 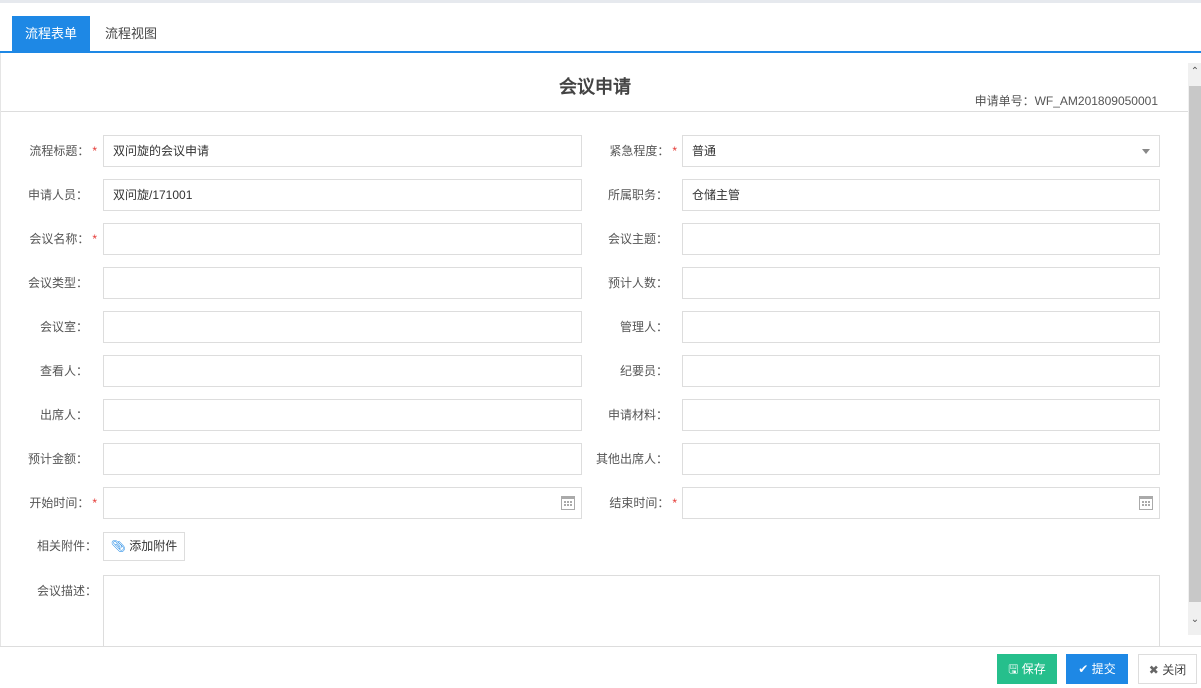 What do you see at coordinates (1195, 619) in the screenshot?
I see `scroll-down-icon: ⌄` at bounding box center [1195, 619].